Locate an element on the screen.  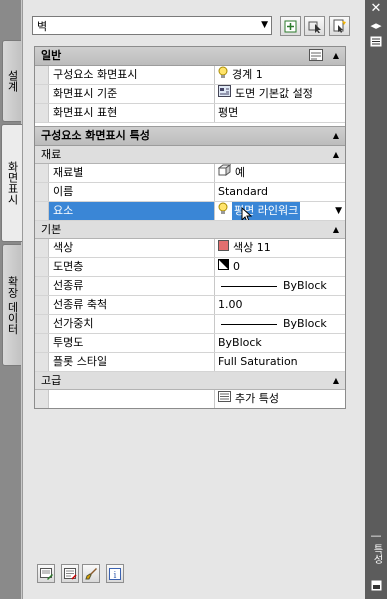
property-value: 도면 기본값 설정 is located at coordinates (280, 94).